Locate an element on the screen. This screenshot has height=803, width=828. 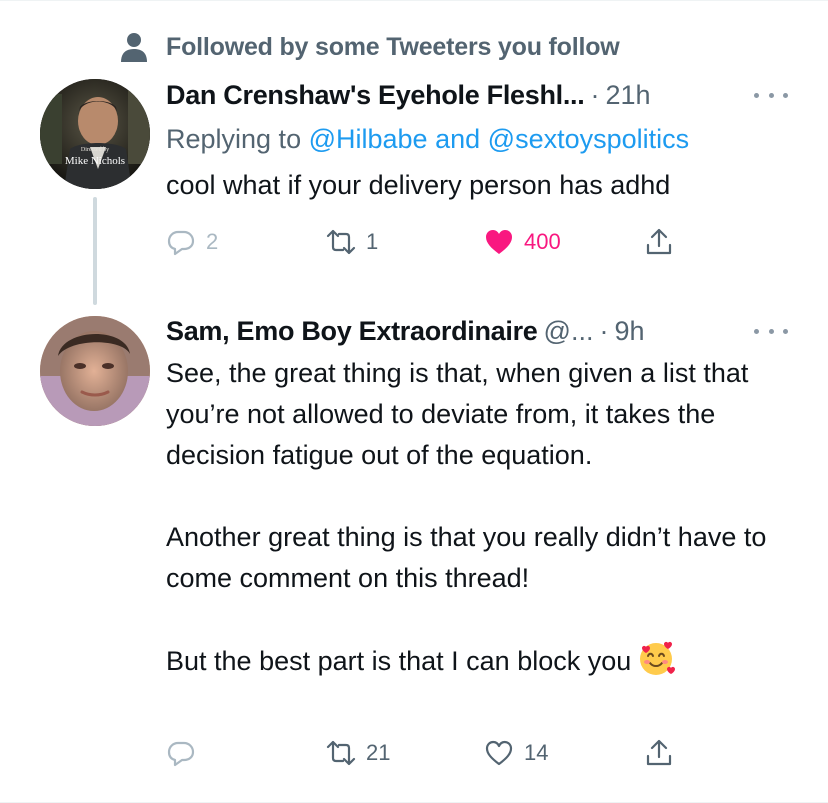
heart-outline-icon is located at coordinates (499, 753).